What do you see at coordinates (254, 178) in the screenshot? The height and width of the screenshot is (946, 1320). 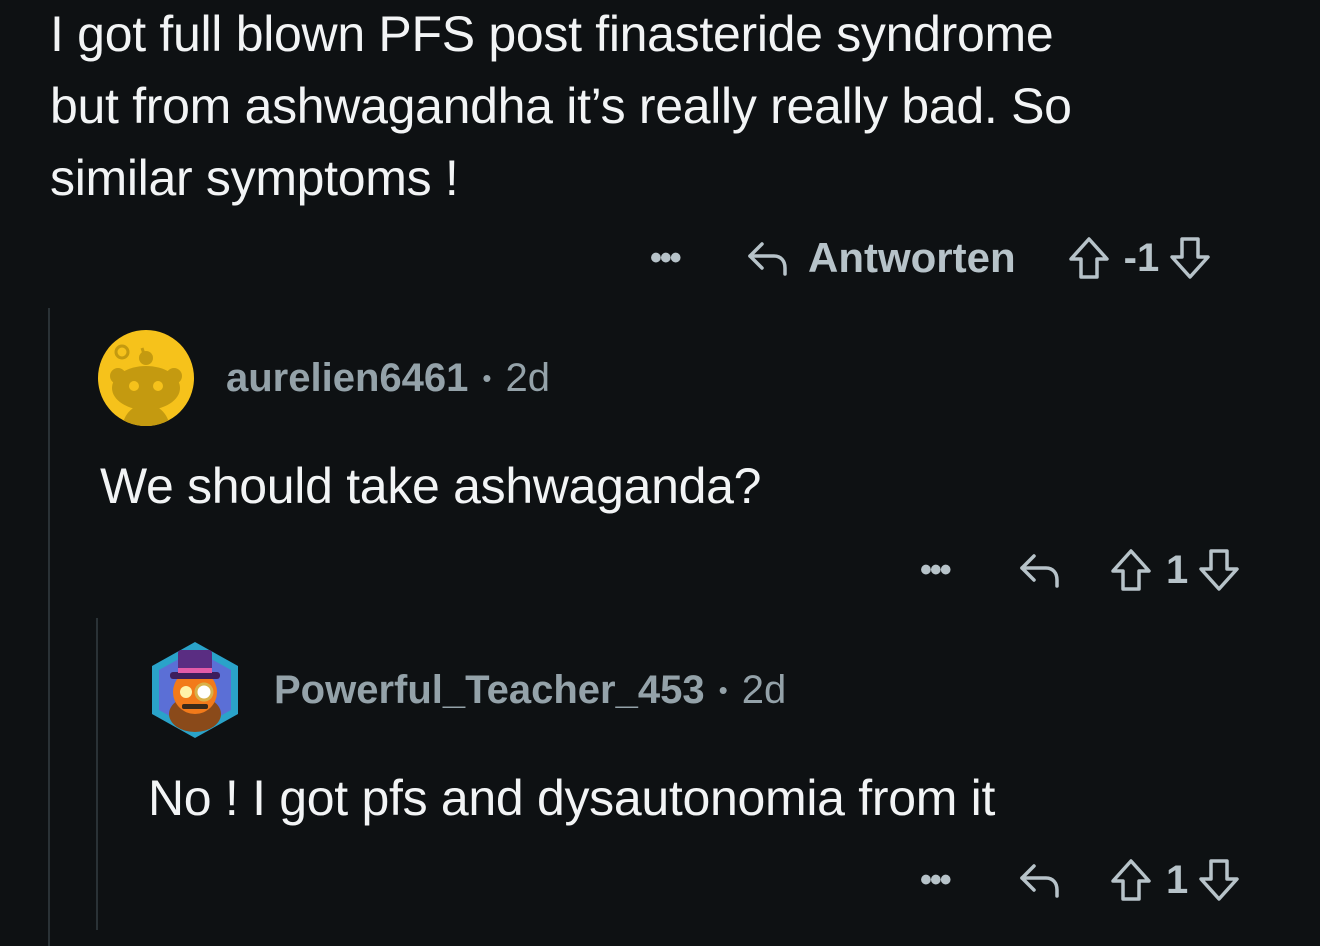 I see `comment-line: similar symptoms !` at bounding box center [254, 178].